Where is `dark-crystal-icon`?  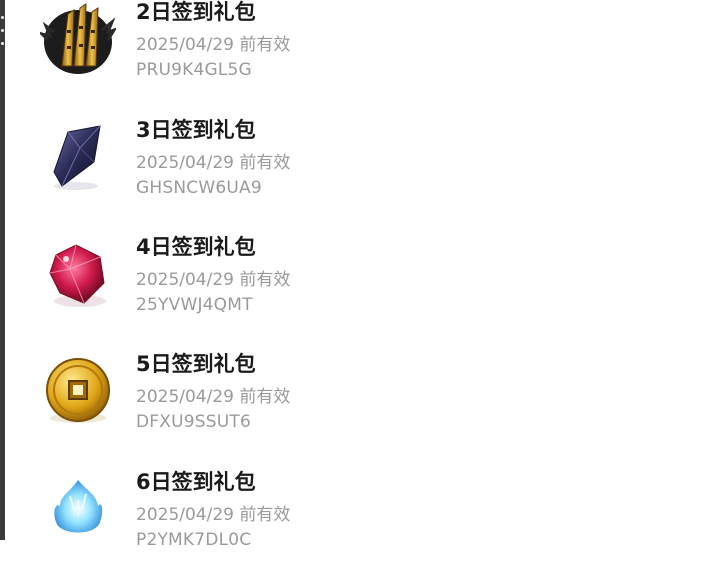
dark-crystal-icon is located at coordinates (78, 156).